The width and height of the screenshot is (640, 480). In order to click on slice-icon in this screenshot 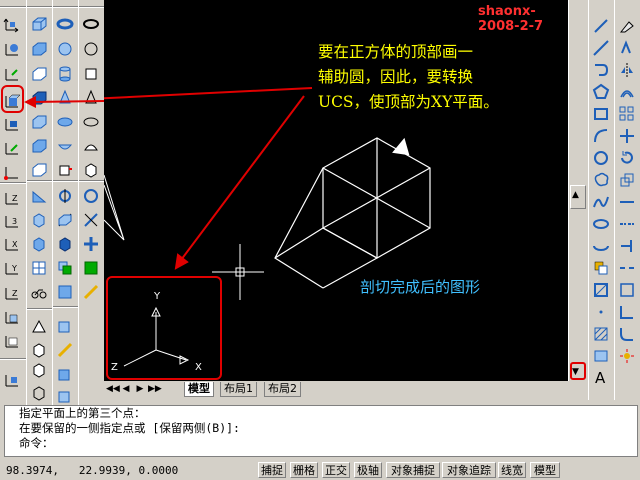, I will do `click(64, 219)`.